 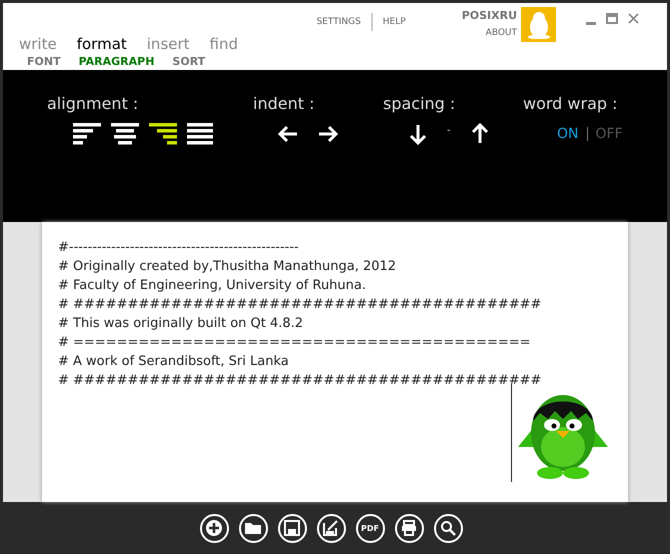 What do you see at coordinates (174, 362) in the screenshot?
I see `text-line: # A work of Serandibsoft, Sri Lanka` at bounding box center [174, 362].